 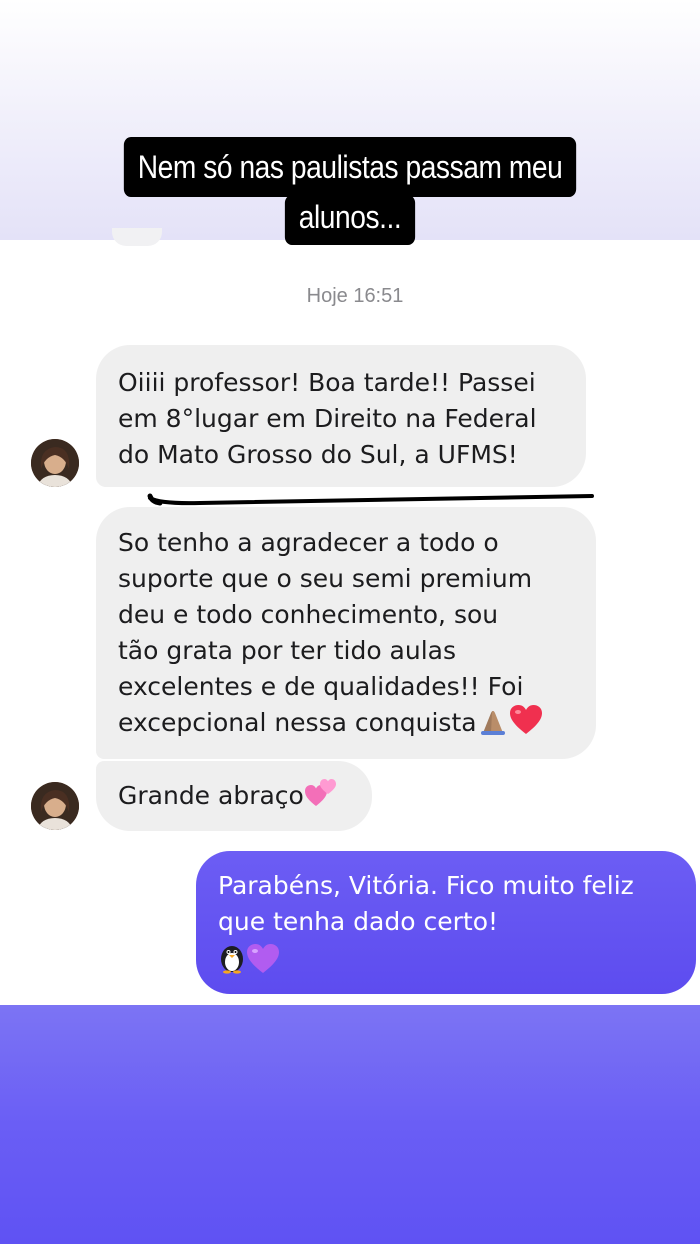 What do you see at coordinates (232, 963) in the screenshot?
I see `penguin-icon` at bounding box center [232, 963].